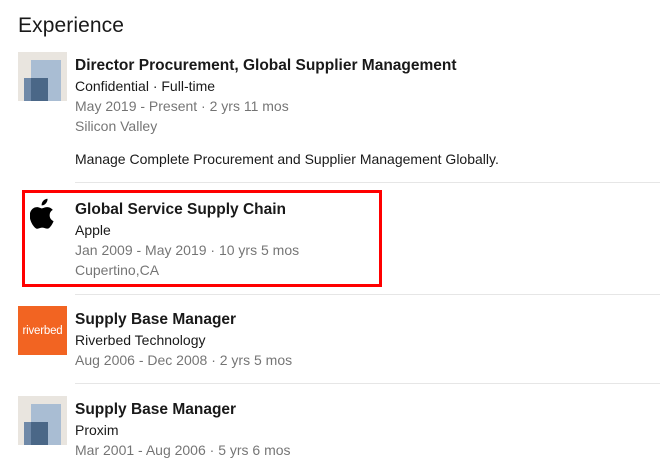 Image resolution: width=660 pixels, height=473 pixels. Describe the element at coordinates (42, 330) in the screenshot. I see `riverbed-logo-icon: riverbed` at that location.